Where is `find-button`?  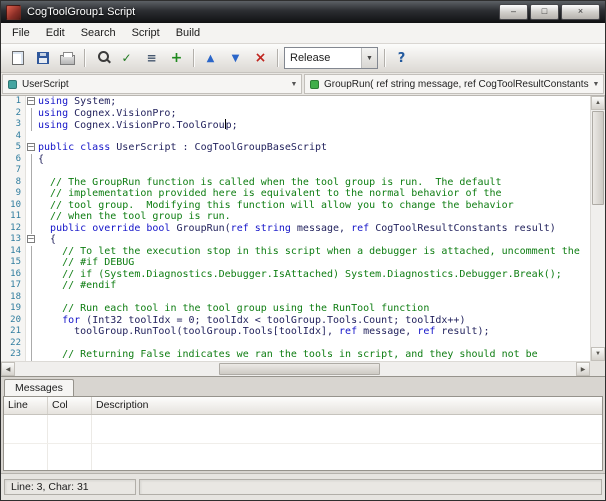
find-button is located at coordinates (101, 58).